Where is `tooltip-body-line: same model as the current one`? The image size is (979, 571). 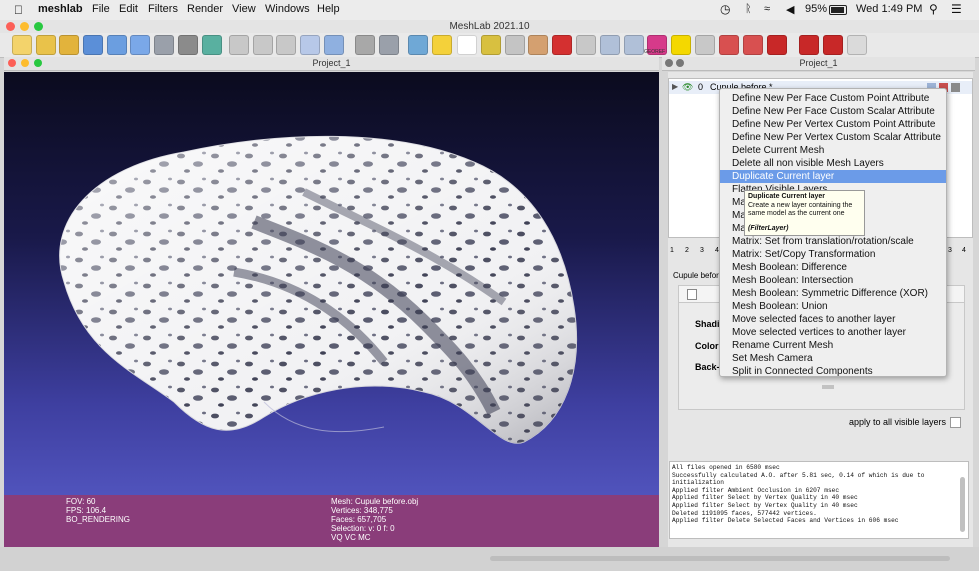 tooltip-body-line: same model as the current one is located at coordinates (796, 213).